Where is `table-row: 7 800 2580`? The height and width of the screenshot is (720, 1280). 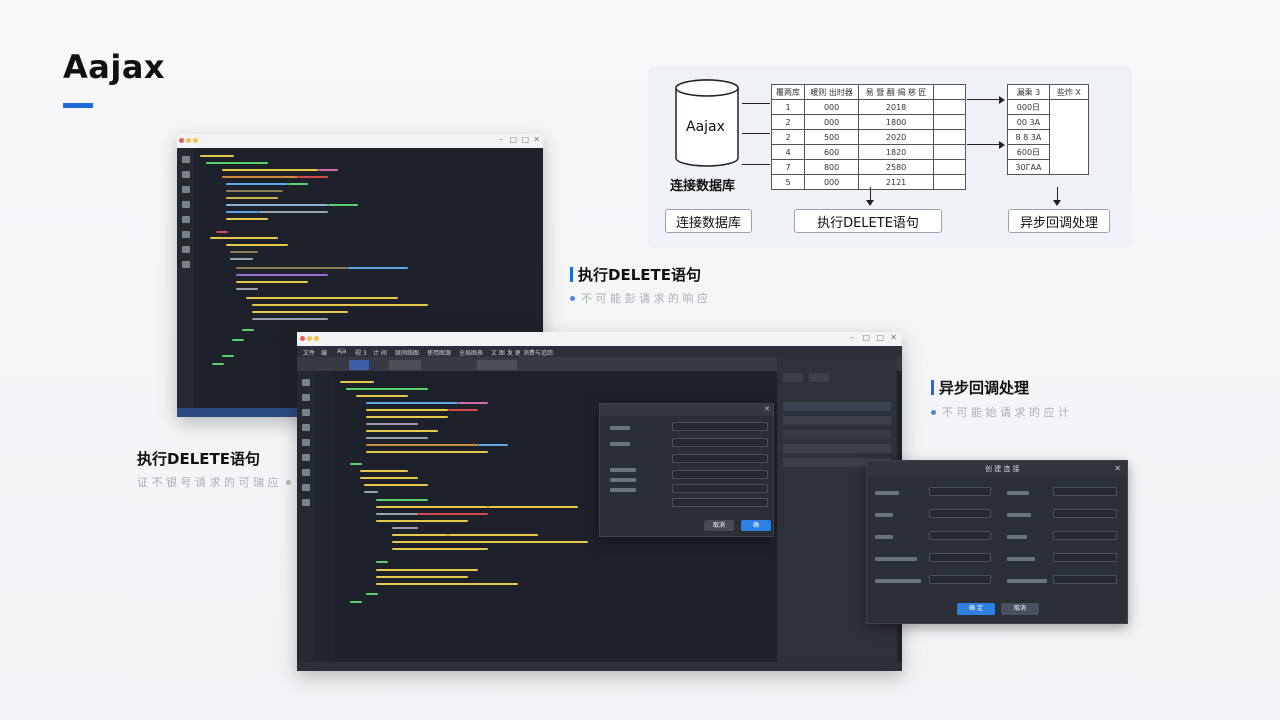 table-row: 7 800 2580 is located at coordinates (868, 167).